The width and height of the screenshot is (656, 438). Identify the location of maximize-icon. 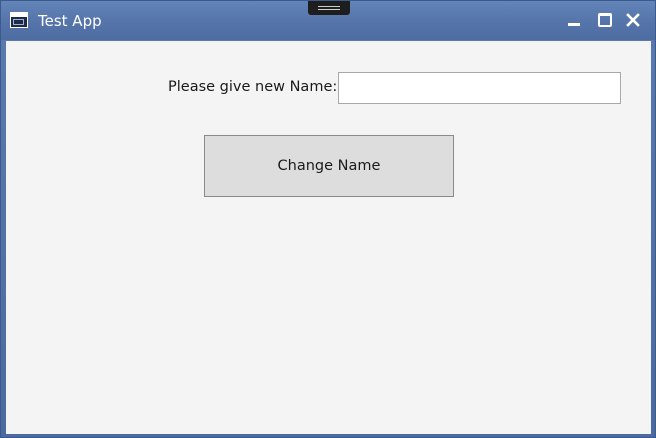
(605, 20).